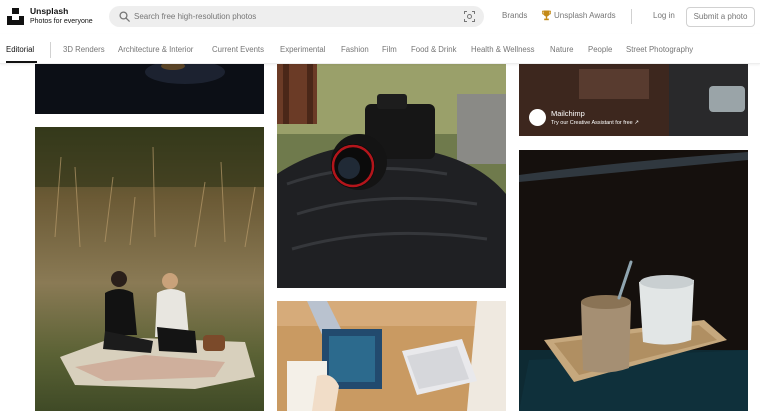 This screenshot has height=411, width=760. What do you see at coordinates (469, 16) in the screenshot?
I see `visual-search-icon` at bounding box center [469, 16].